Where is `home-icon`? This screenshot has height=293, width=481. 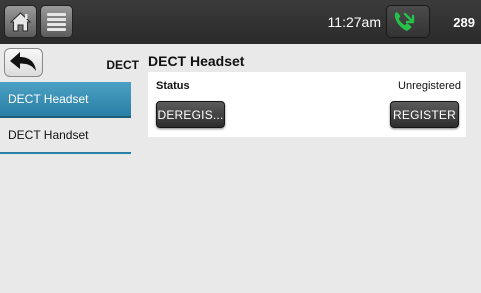 home-icon is located at coordinates (20, 22).